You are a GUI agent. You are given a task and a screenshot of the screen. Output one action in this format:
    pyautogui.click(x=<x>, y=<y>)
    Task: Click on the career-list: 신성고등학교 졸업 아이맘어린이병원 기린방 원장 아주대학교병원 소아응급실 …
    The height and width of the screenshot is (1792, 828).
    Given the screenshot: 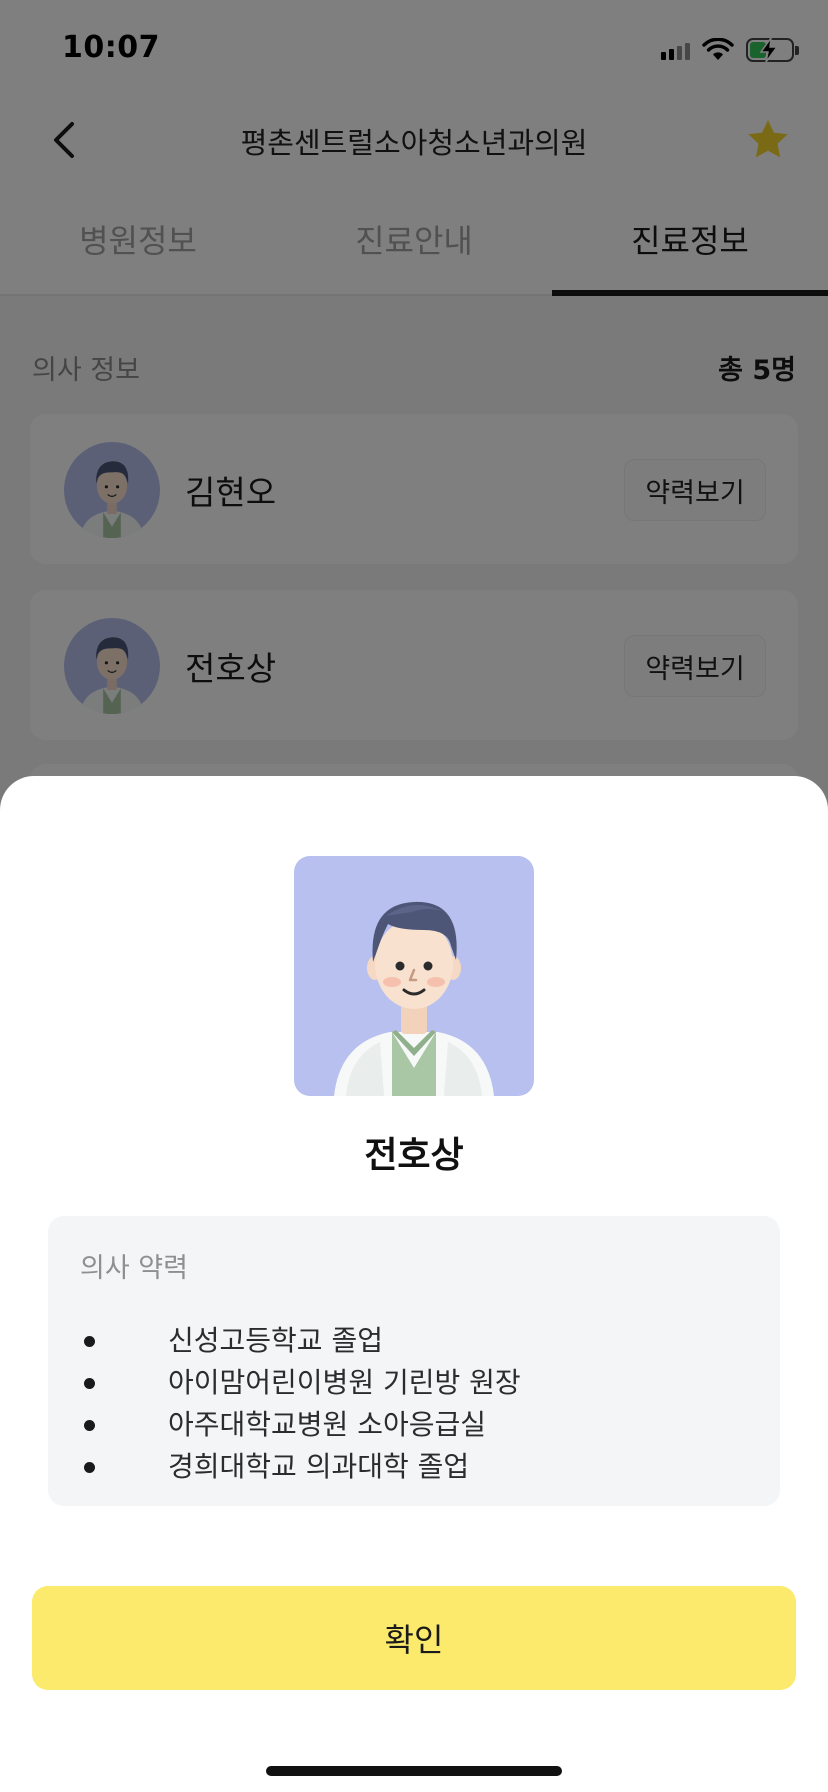 What is the action you would take?
    pyautogui.click(x=302, y=1404)
    